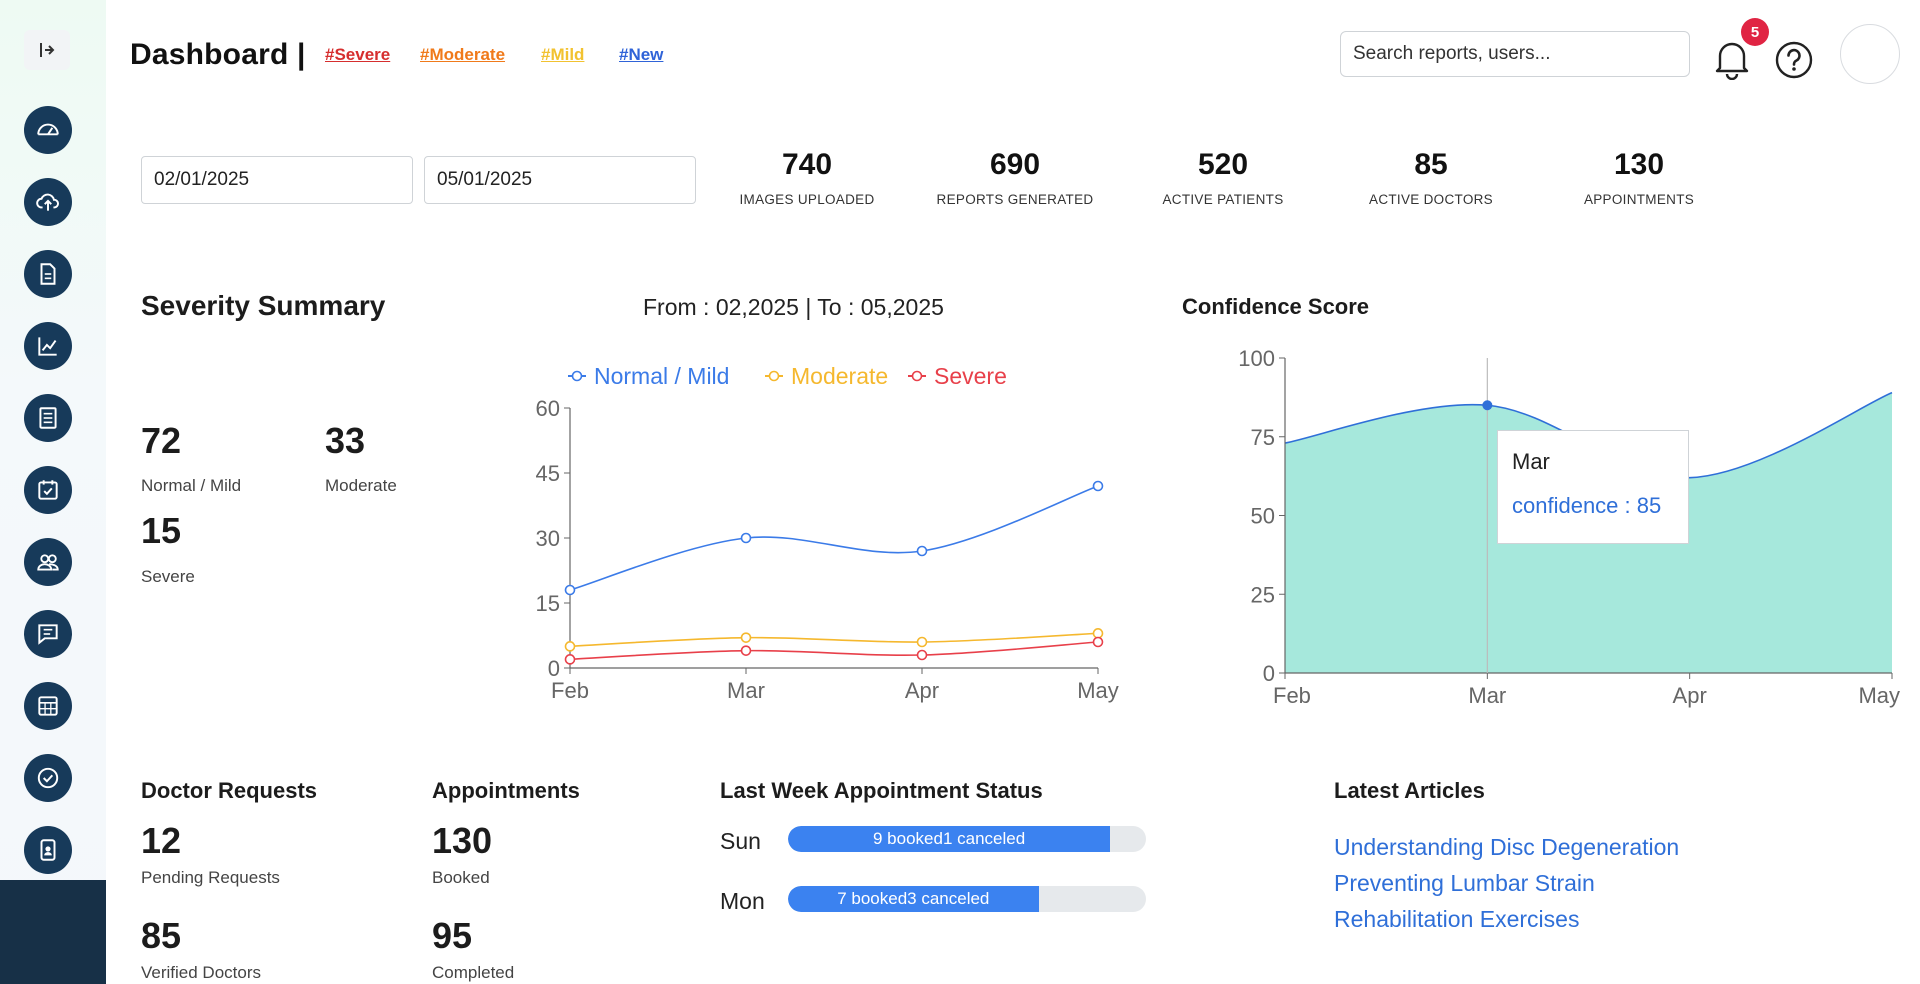  I want to click on nav-users, so click(48, 562).